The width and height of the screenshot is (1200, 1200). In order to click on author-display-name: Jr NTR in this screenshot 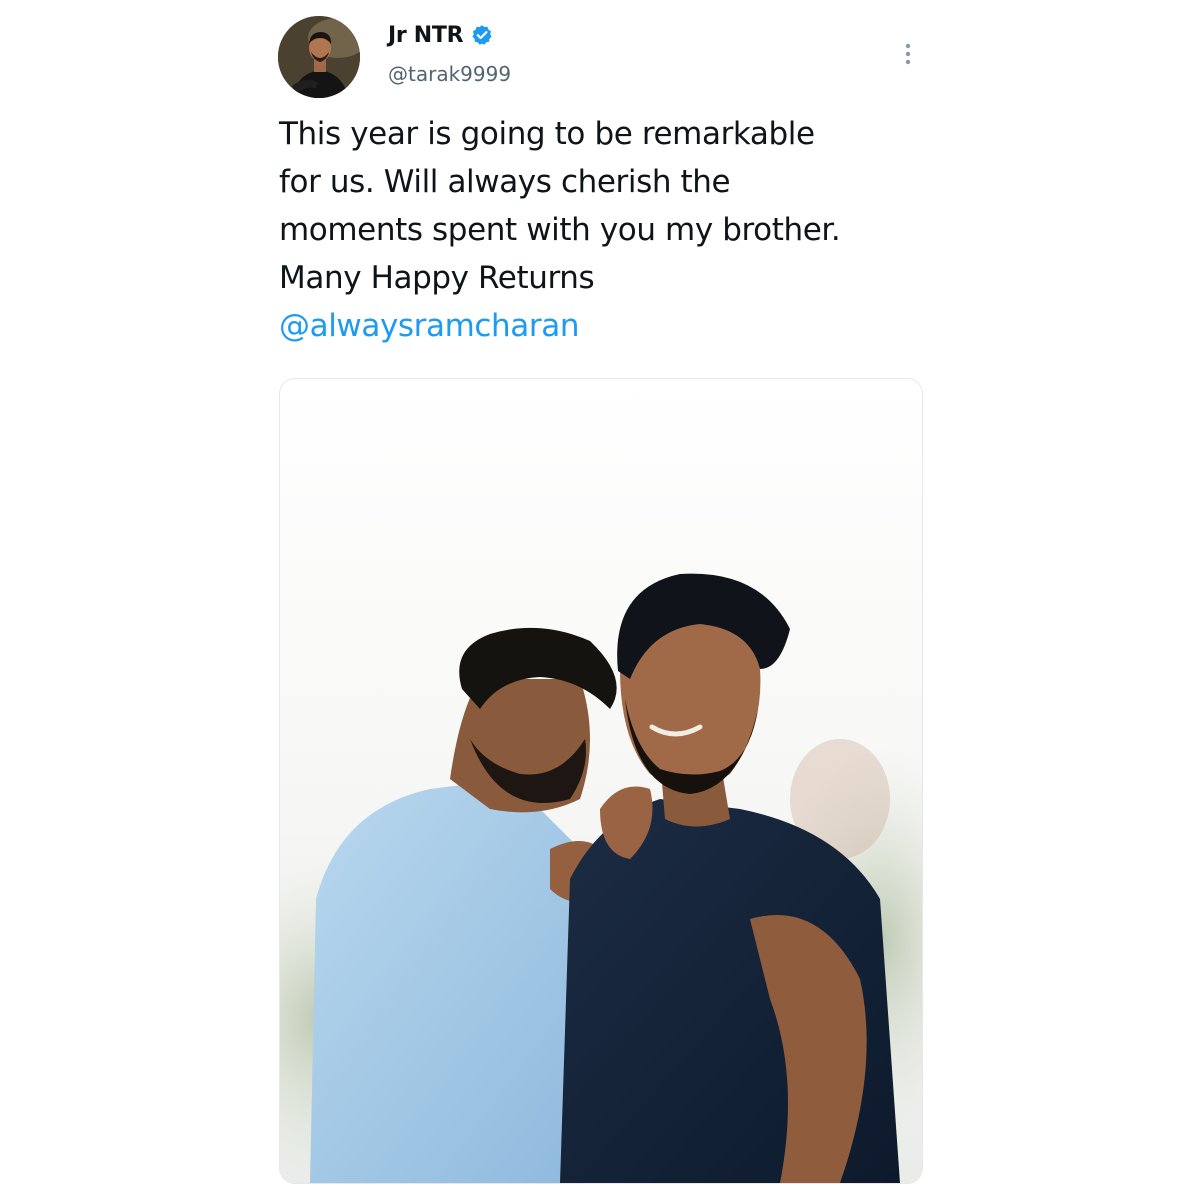, I will do `click(426, 35)`.